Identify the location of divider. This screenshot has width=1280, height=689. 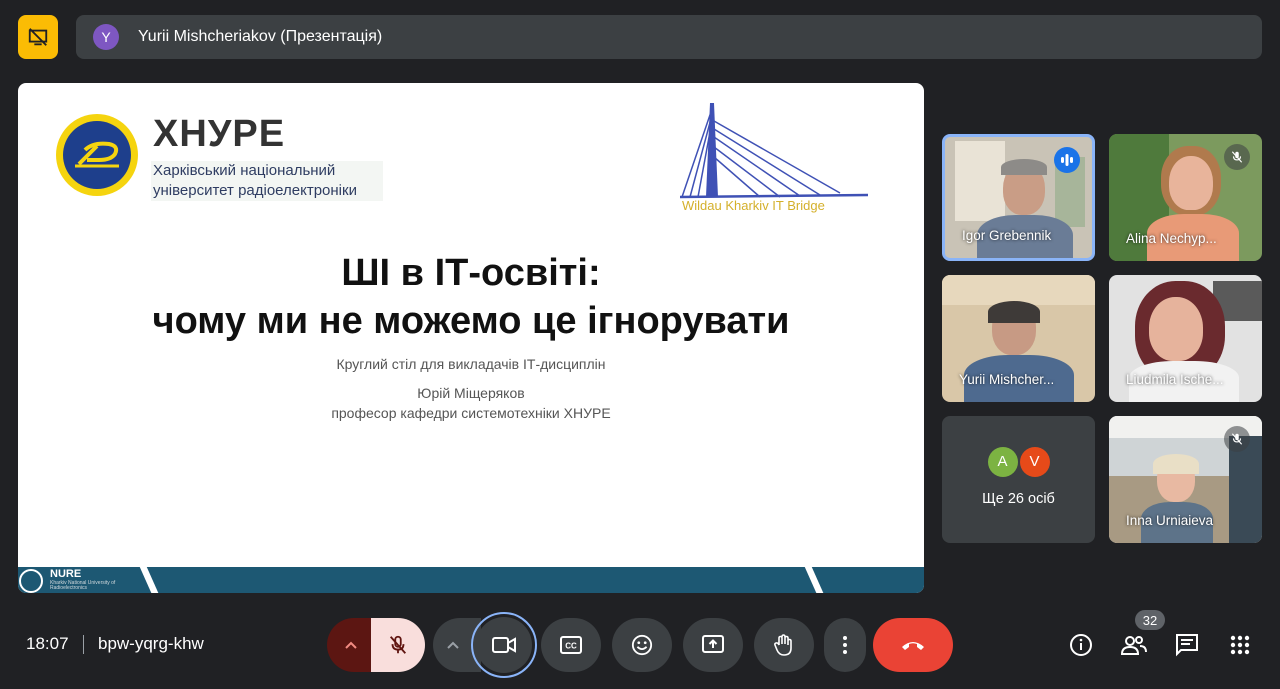
(83, 644).